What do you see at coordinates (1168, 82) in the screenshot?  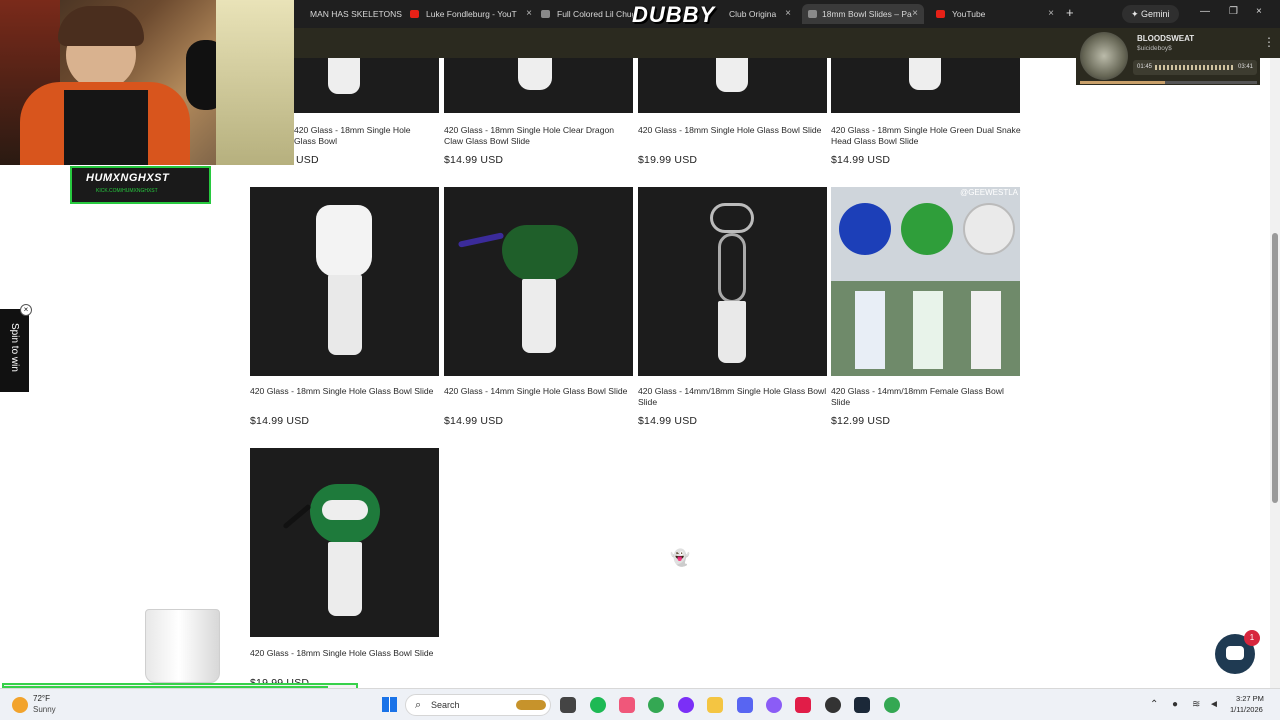 I see `playback-progress` at bounding box center [1168, 82].